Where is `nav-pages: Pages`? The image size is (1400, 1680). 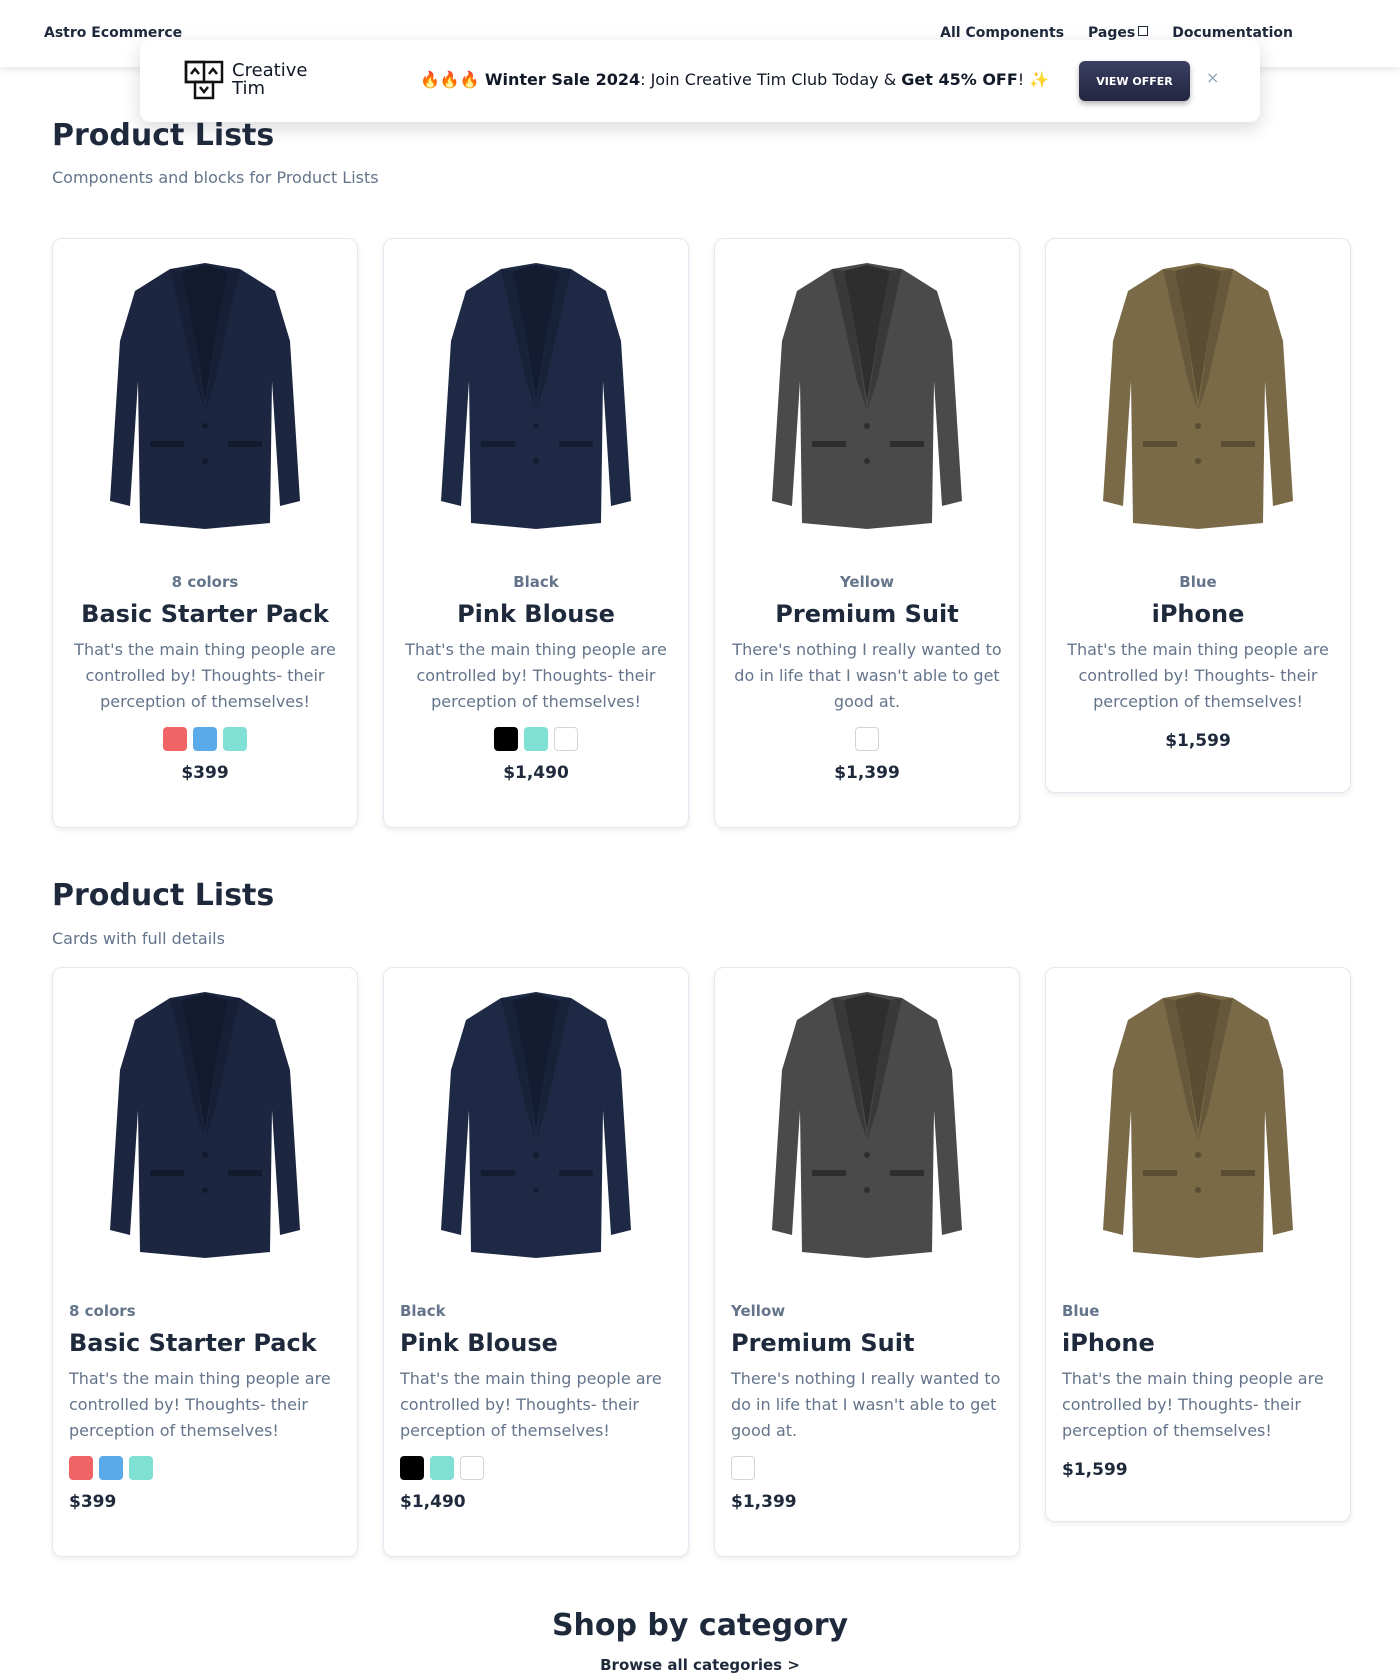
nav-pages: Pages is located at coordinates (1118, 33).